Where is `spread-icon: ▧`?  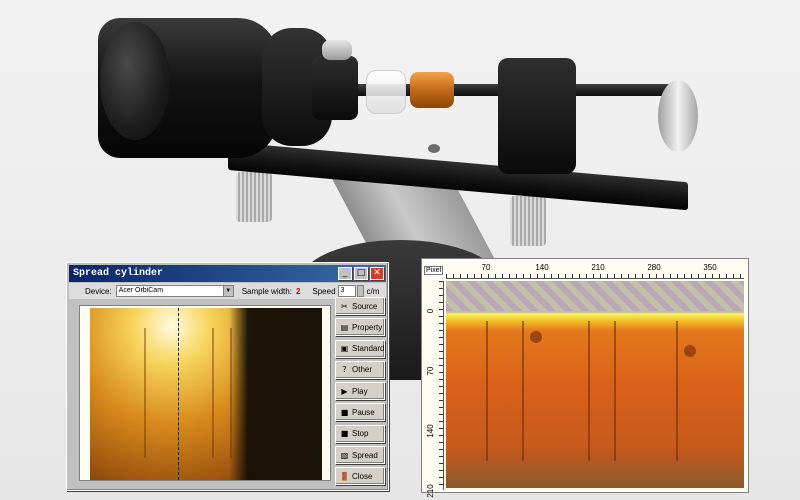
spread-icon: ▧ is located at coordinates (344, 455).